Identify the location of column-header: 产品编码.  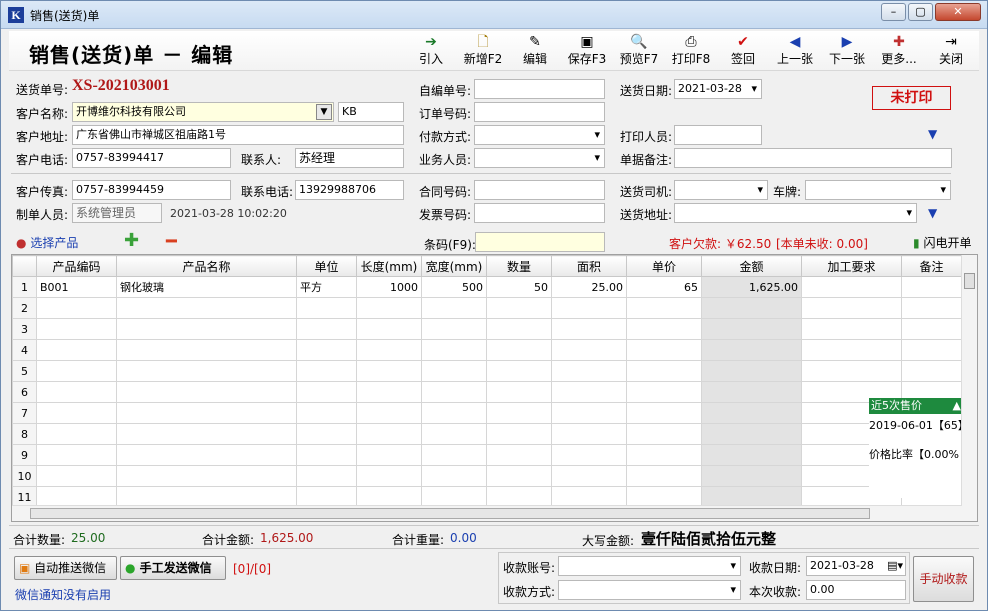
(76, 266).